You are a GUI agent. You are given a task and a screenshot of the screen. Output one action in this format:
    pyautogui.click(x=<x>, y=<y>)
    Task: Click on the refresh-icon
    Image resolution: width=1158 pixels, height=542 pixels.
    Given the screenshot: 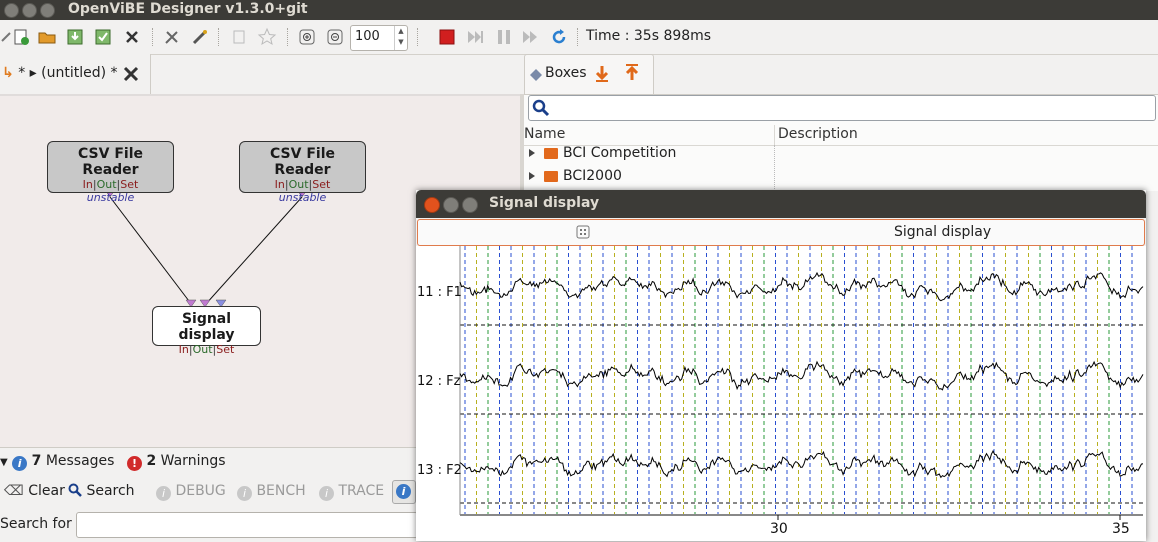 What is the action you would take?
    pyautogui.click(x=559, y=37)
    